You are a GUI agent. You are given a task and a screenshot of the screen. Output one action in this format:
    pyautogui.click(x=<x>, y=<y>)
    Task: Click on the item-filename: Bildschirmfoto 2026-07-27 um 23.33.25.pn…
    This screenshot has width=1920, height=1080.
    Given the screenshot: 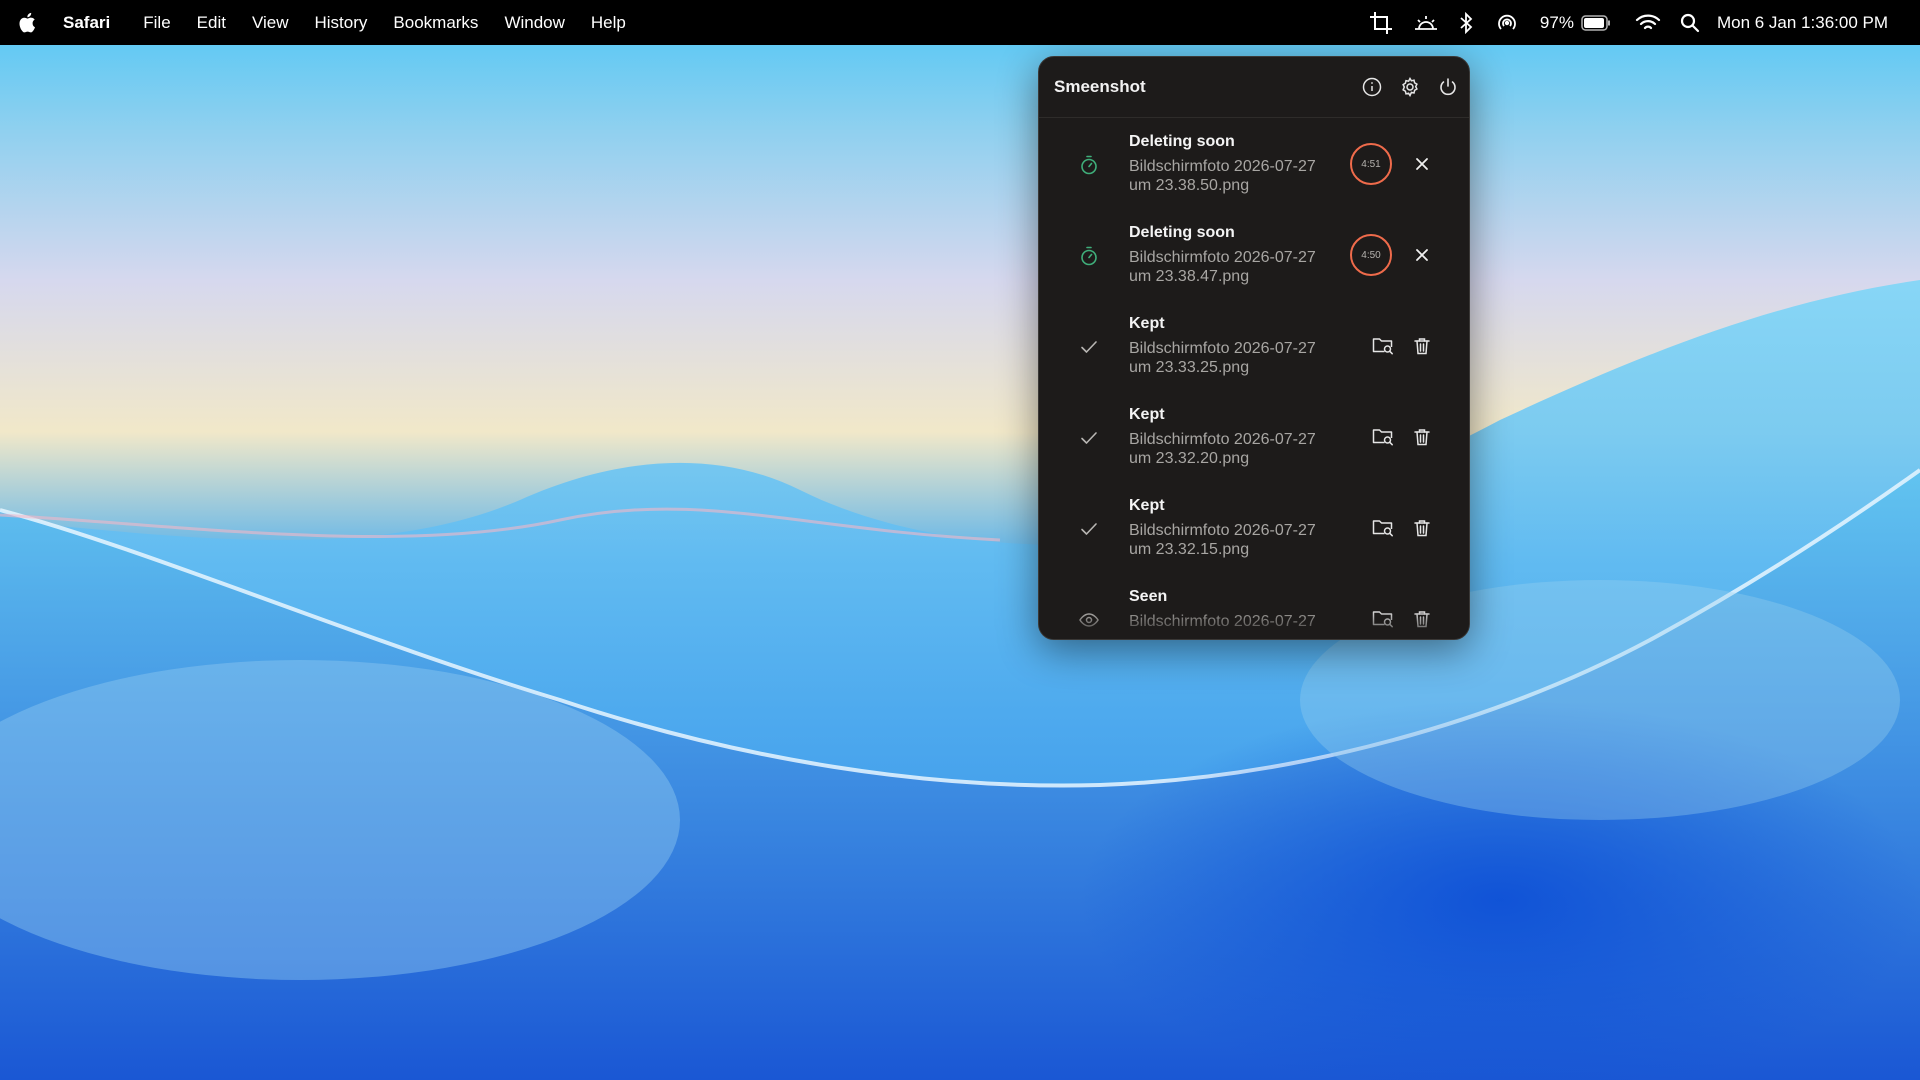 What is the action you would take?
    pyautogui.click(x=1222, y=358)
    